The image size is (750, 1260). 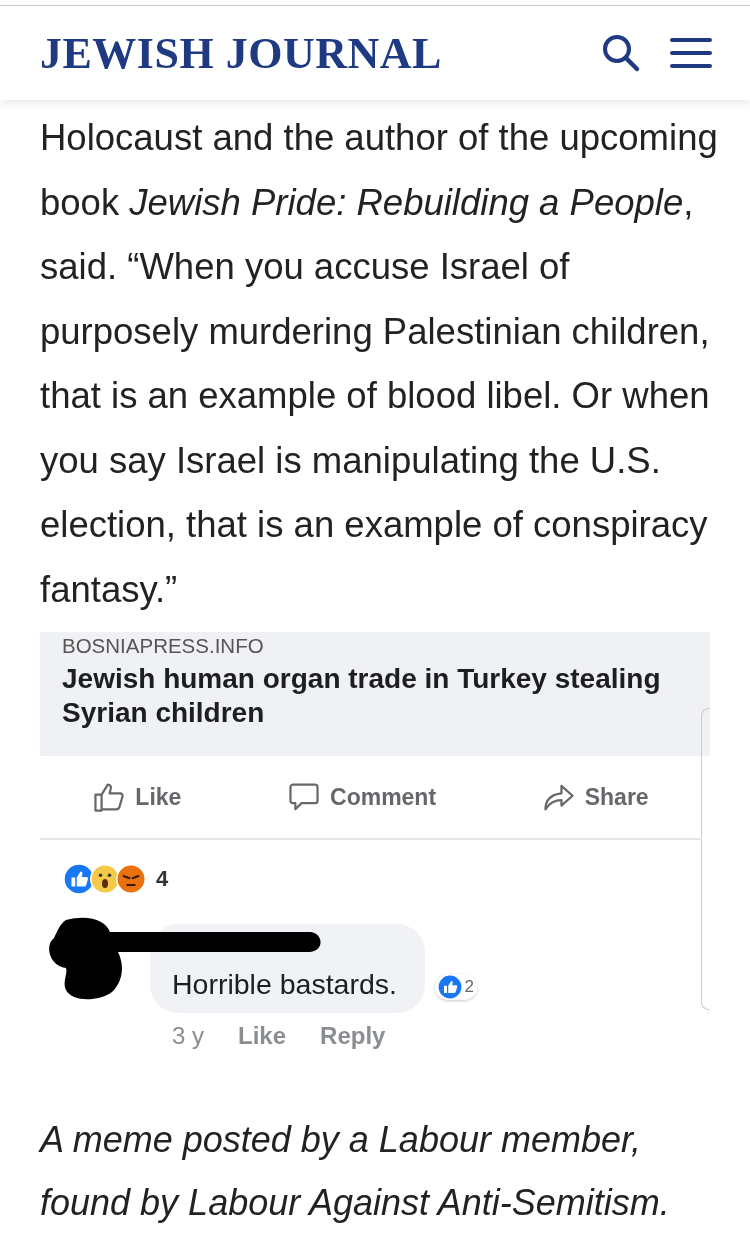 I want to click on link-preview: BOSNIAPRESS.INFO Jewish human organ trade in Turkey stealing Syrian children, so click(x=375, y=694).